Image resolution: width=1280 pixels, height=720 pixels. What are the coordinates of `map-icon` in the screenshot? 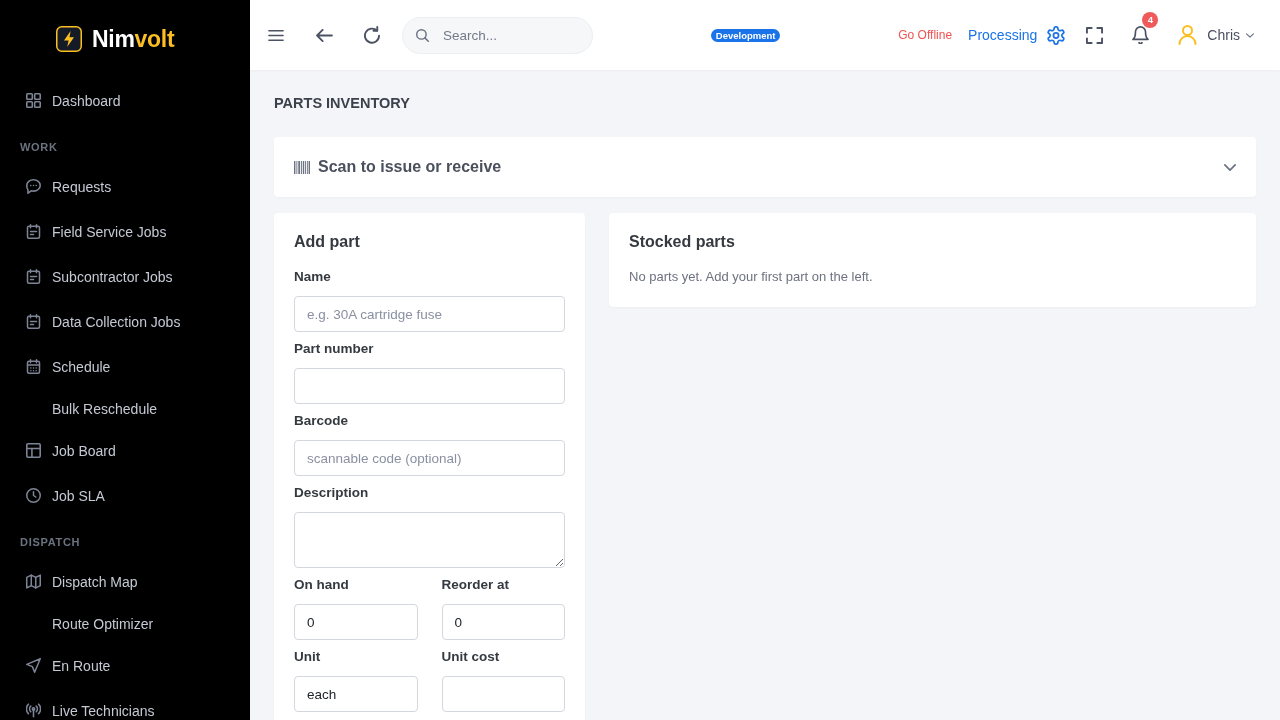 It's located at (33, 581).